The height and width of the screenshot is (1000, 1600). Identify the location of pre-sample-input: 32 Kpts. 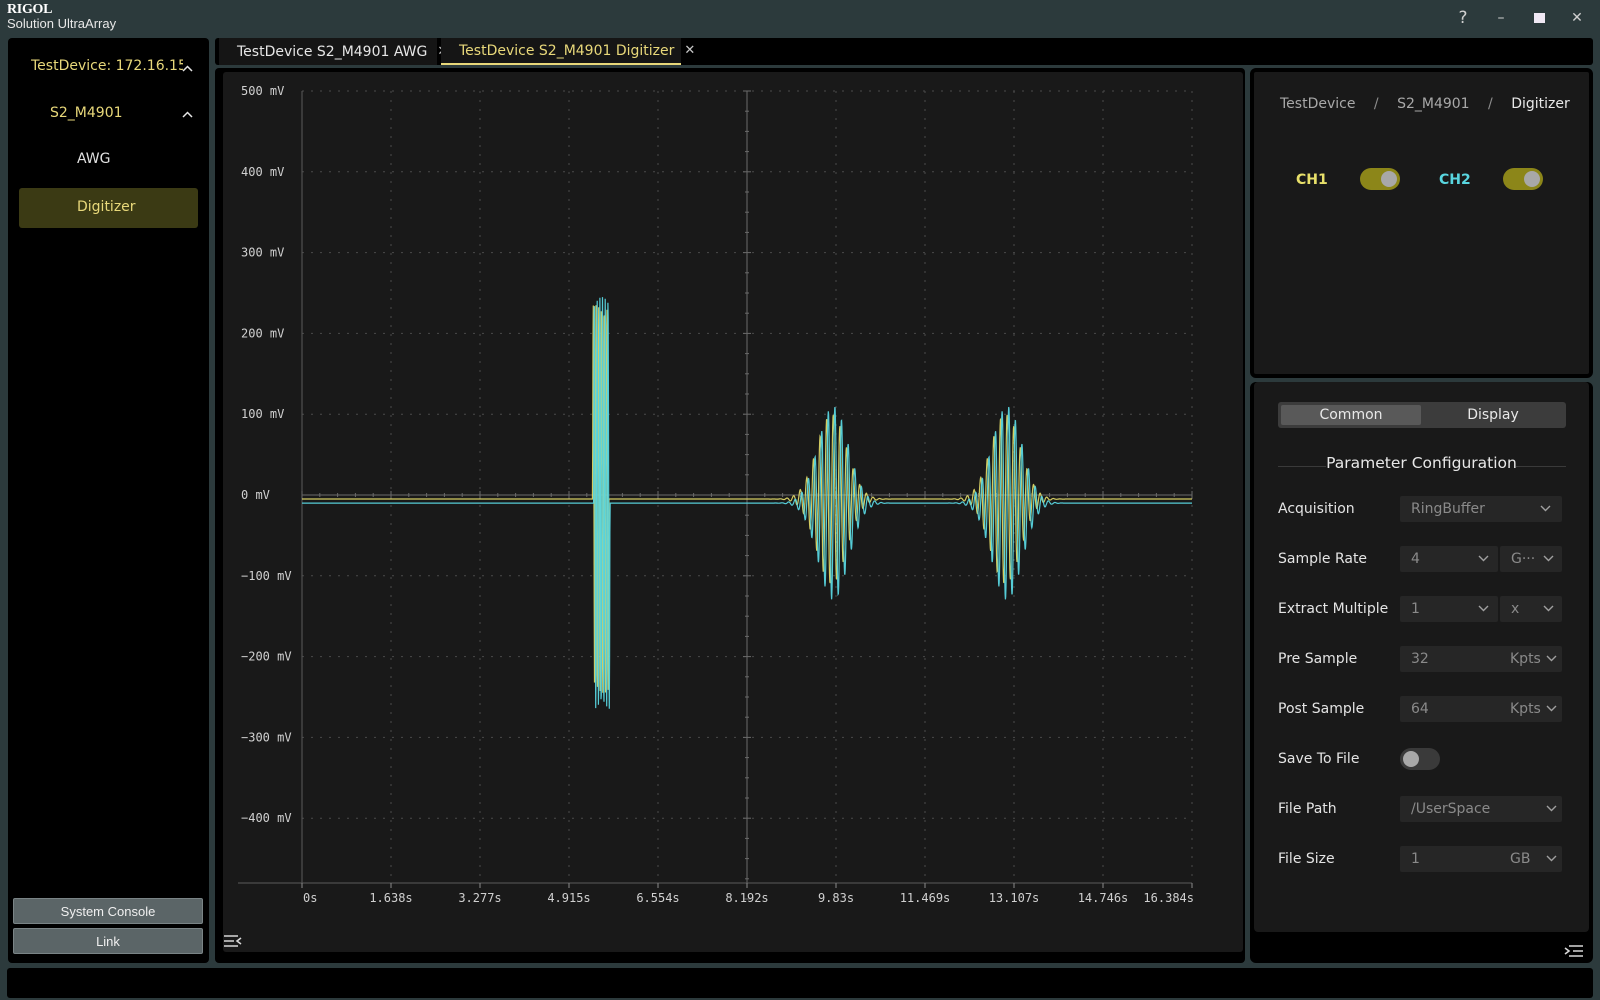
(1481, 659).